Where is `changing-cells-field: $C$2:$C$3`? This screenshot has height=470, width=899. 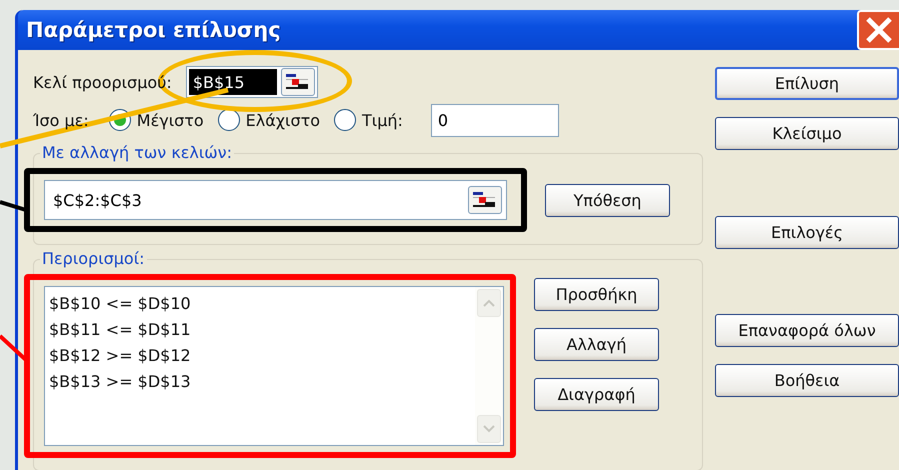
changing-cells-field: $C$2:$C$3 is located at coordinates (275, 200).